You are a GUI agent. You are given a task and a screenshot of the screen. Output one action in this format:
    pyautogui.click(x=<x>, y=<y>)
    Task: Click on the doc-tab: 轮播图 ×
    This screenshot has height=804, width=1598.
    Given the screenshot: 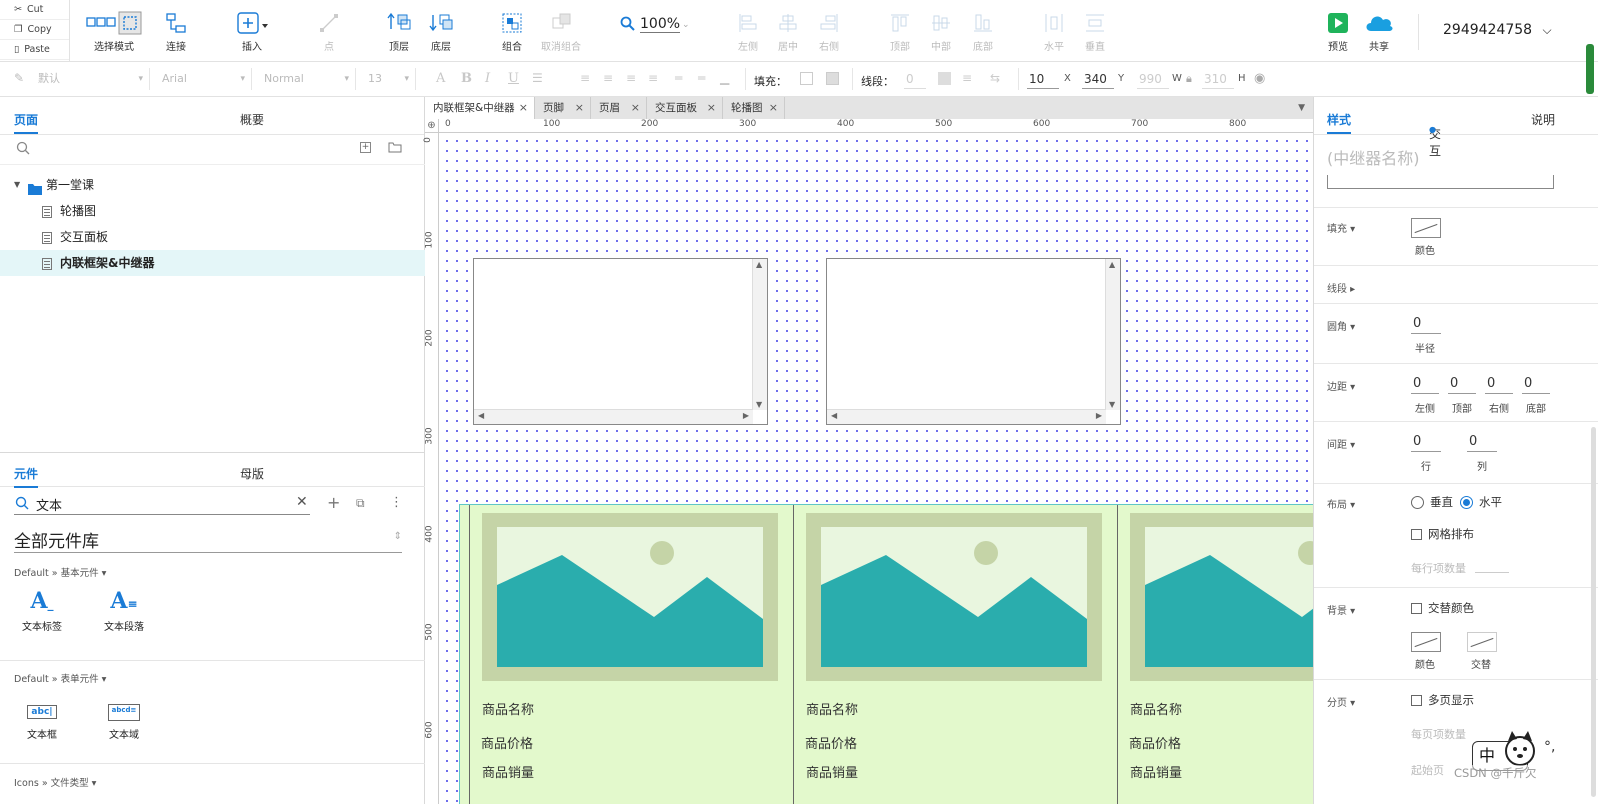 What is the action you would take?
    pyautogui.click(x=754, y=108)
    